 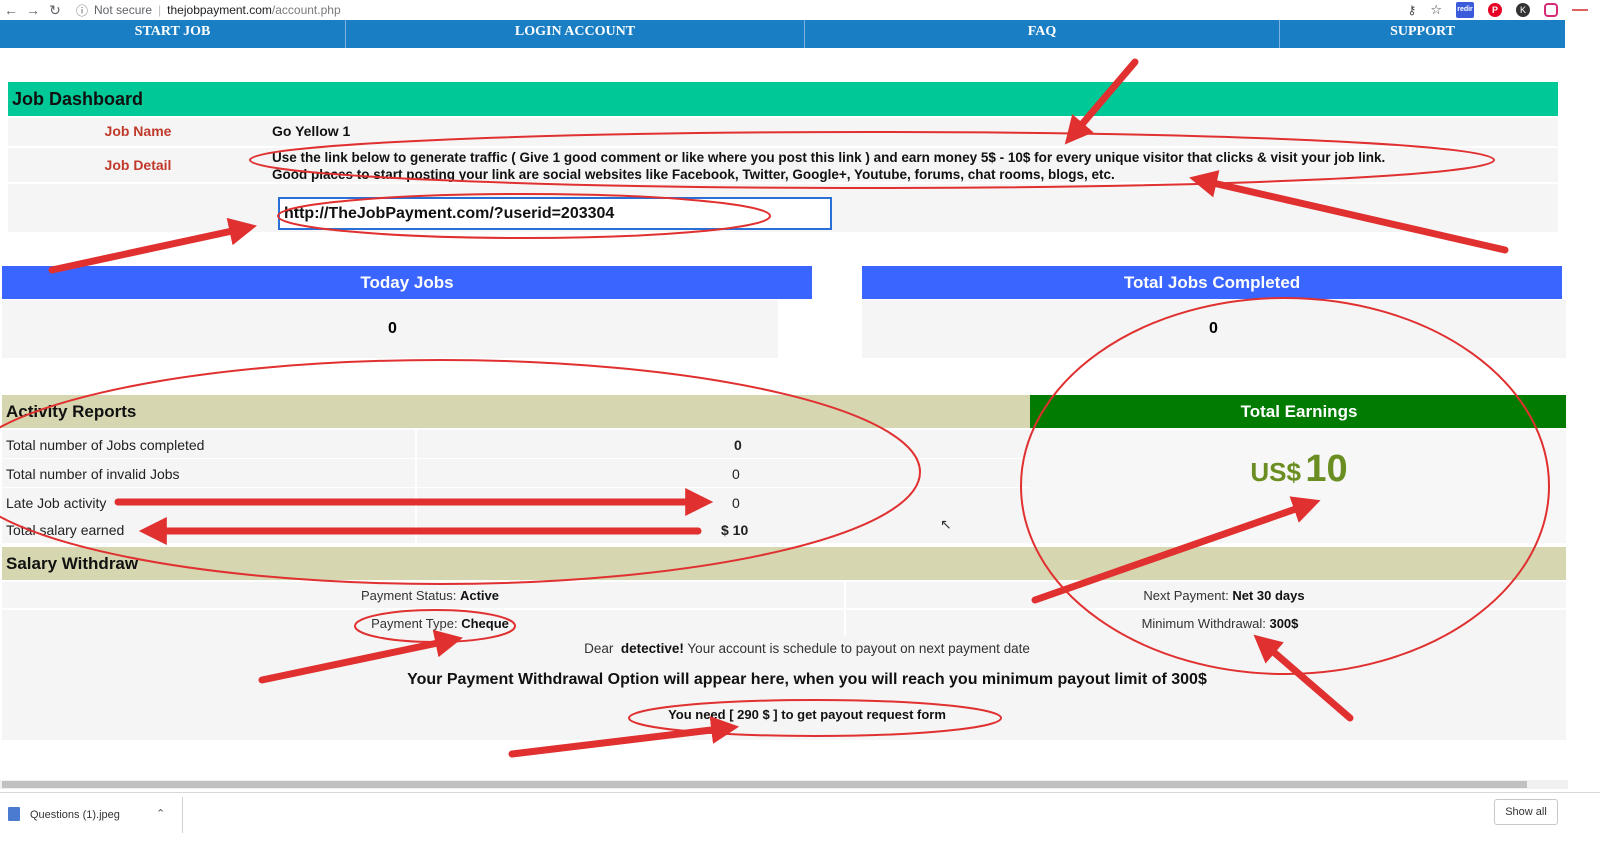 I want to click on mouse-cursor-icon: ↖, so click(x=946, y=524).